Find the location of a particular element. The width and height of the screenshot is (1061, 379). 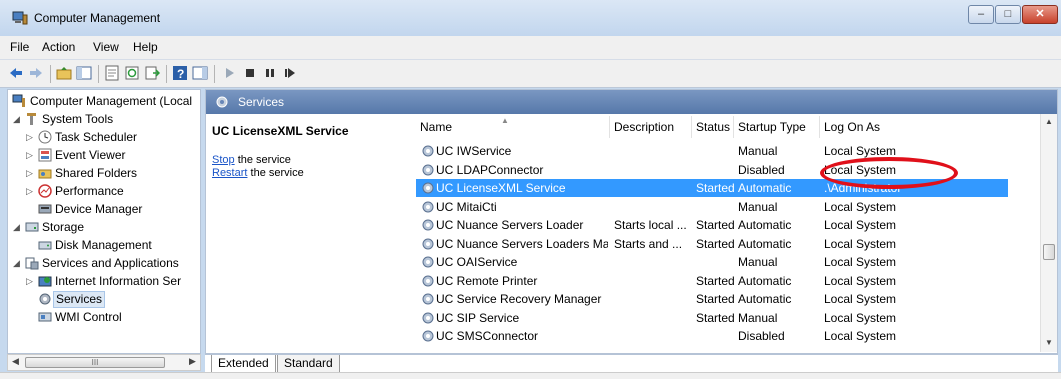

stop-service-icon is located at coordinates (250, 73).